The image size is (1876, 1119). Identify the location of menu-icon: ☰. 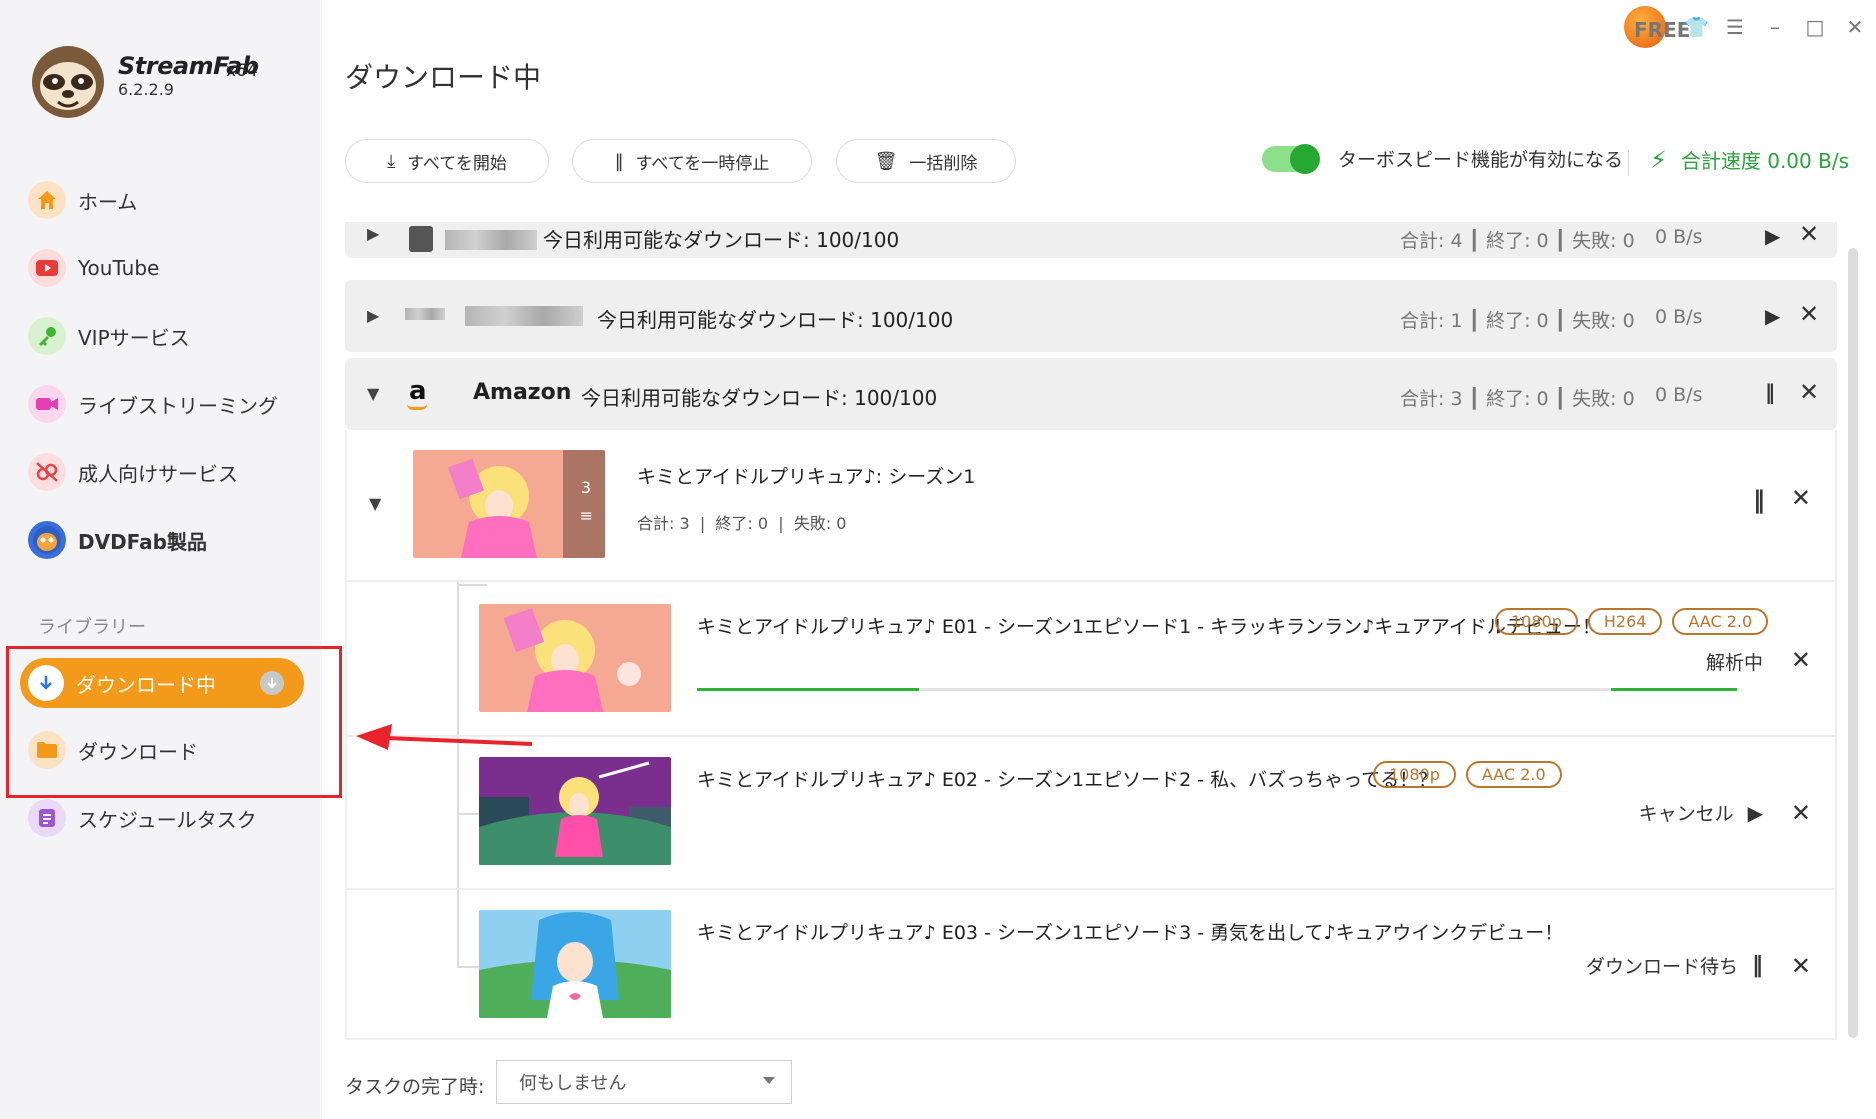
(1735, 27).